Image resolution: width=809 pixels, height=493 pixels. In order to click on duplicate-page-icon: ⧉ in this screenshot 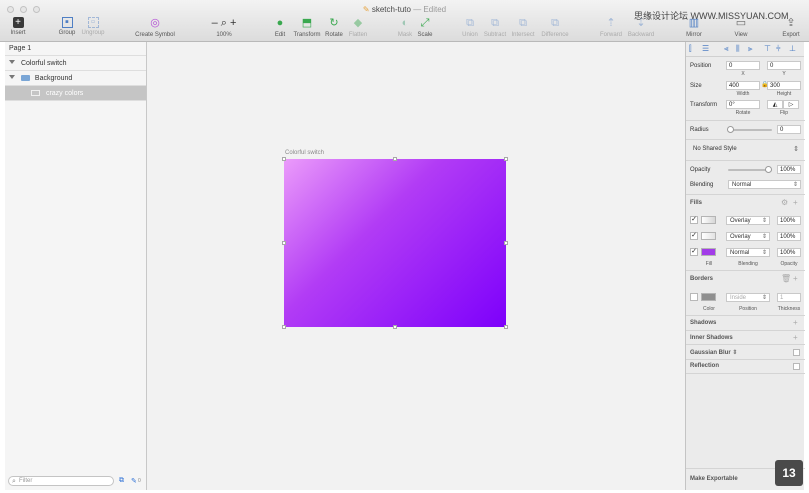, I will do `click(121, 481)`.